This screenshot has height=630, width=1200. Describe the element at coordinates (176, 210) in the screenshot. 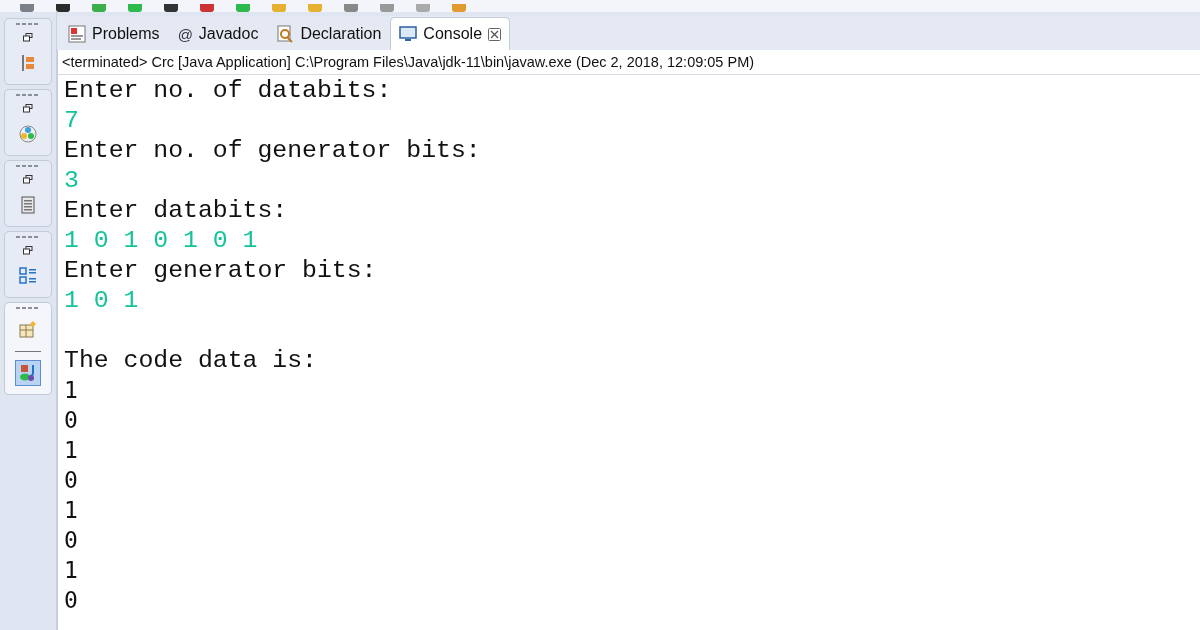

I see `output-text: Enter databits:` at that location.